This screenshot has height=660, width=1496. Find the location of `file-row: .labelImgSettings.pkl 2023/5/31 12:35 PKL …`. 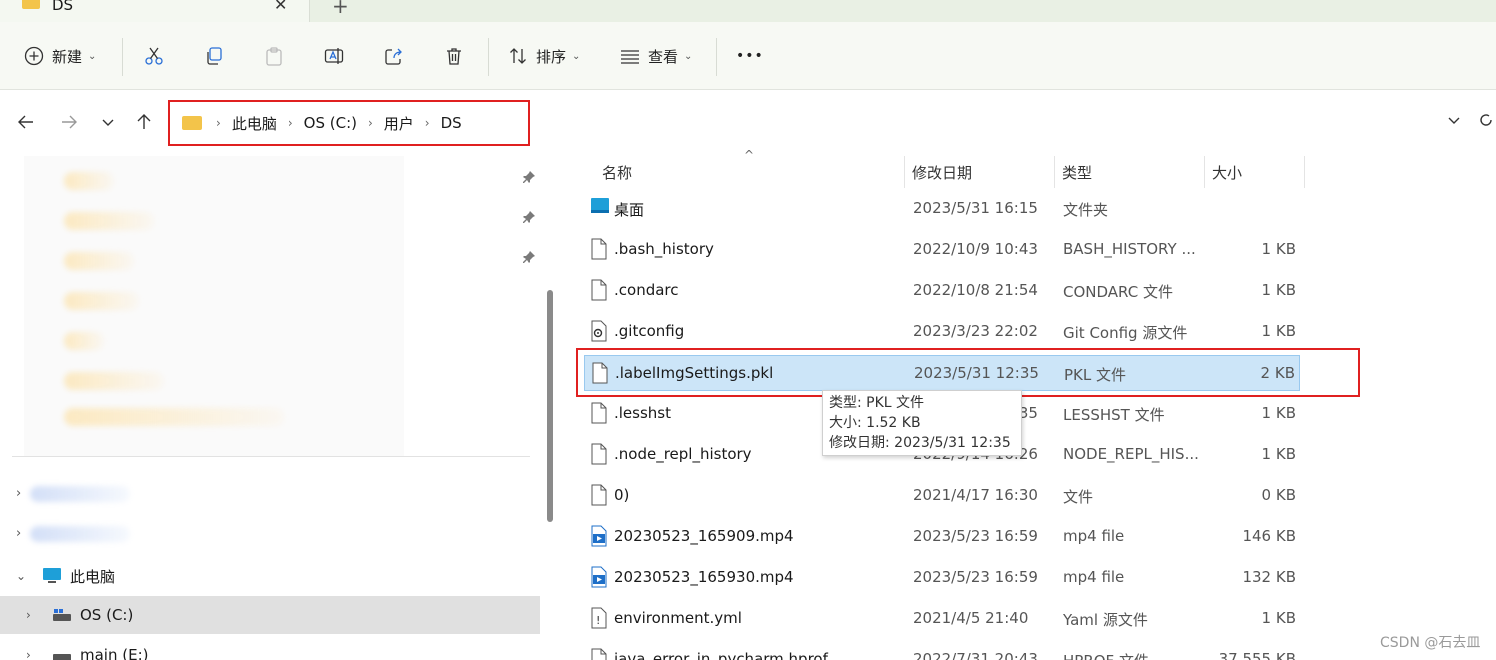

file-row: .labelImgSettings.pkl 2023/5/31 12:35 PKL … is located at coordinates (942, 373).